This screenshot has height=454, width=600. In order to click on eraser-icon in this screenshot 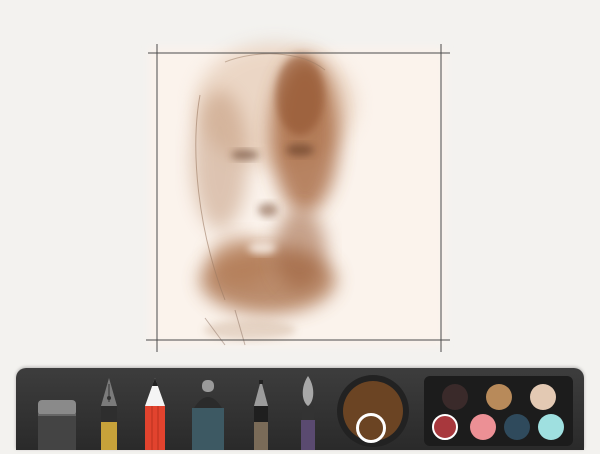, I will do `click(57, 425)`.